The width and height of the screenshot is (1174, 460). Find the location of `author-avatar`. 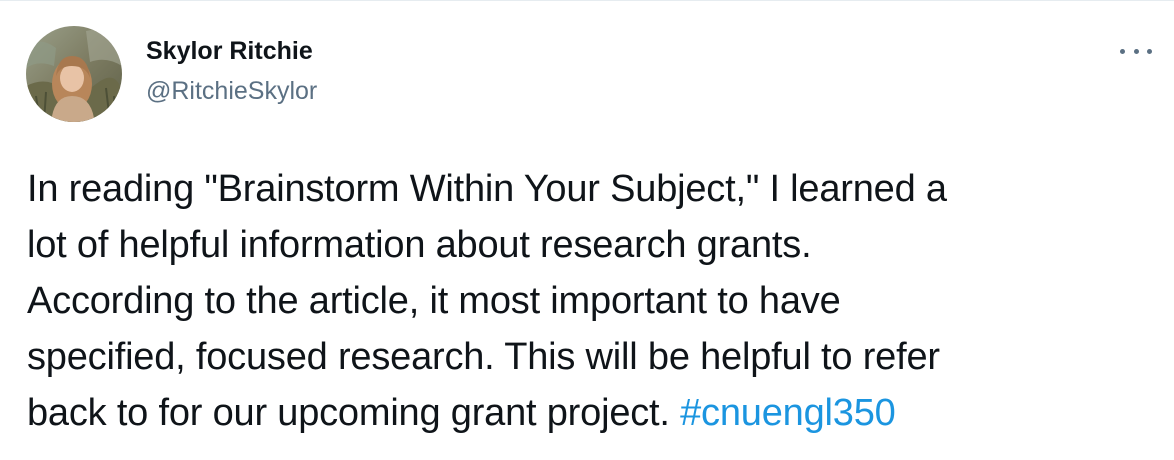

author-avatar is located at coordinates (74, 74).